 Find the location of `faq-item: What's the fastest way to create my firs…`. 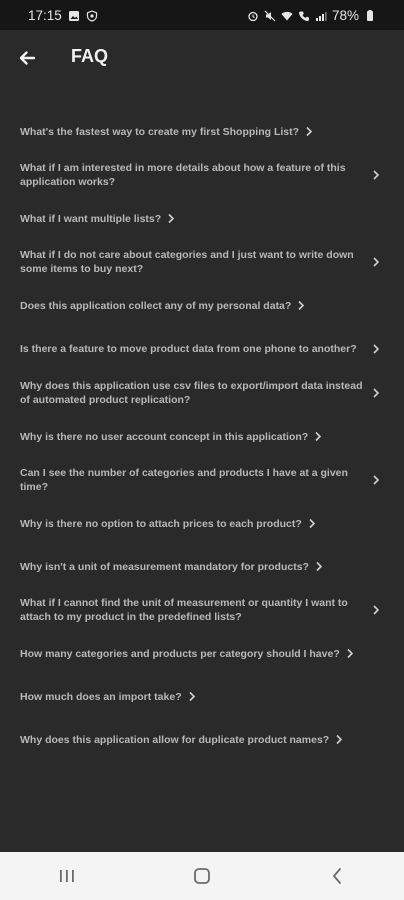

faq-item: What's the fastest way to create my firs… is located at coordinates (202, 131).